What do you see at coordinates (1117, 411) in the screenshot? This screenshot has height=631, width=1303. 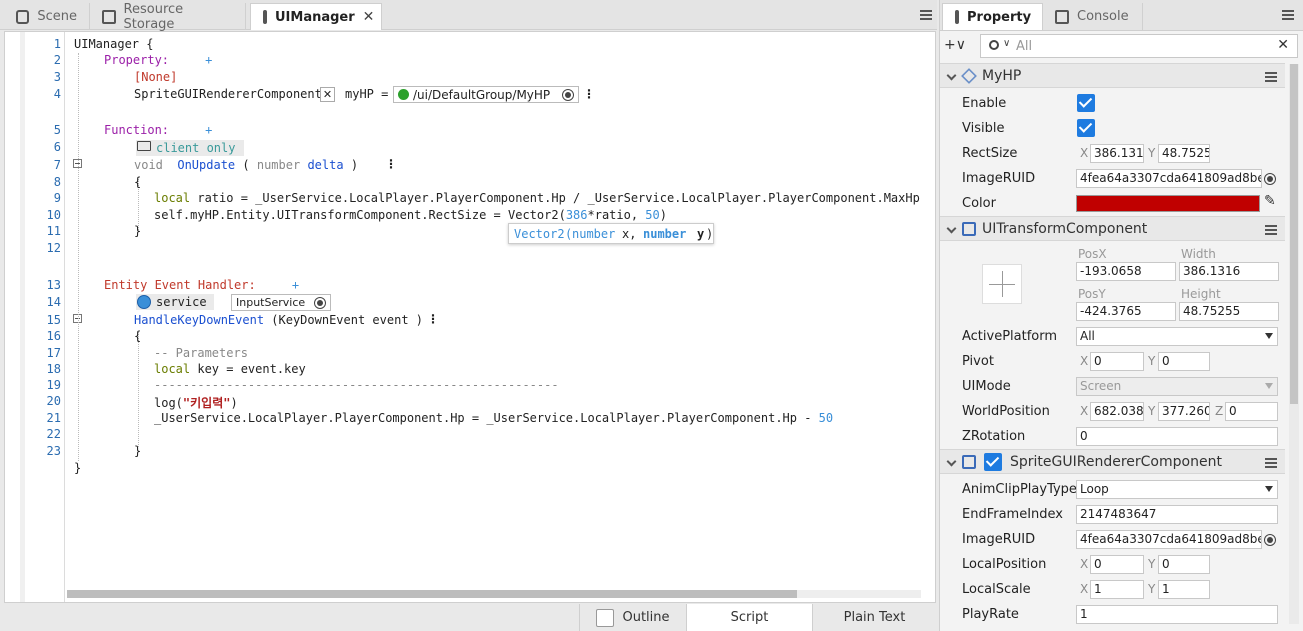 I see `worldpos-x-input: 682.0385` at bounding box center [1117, 411].